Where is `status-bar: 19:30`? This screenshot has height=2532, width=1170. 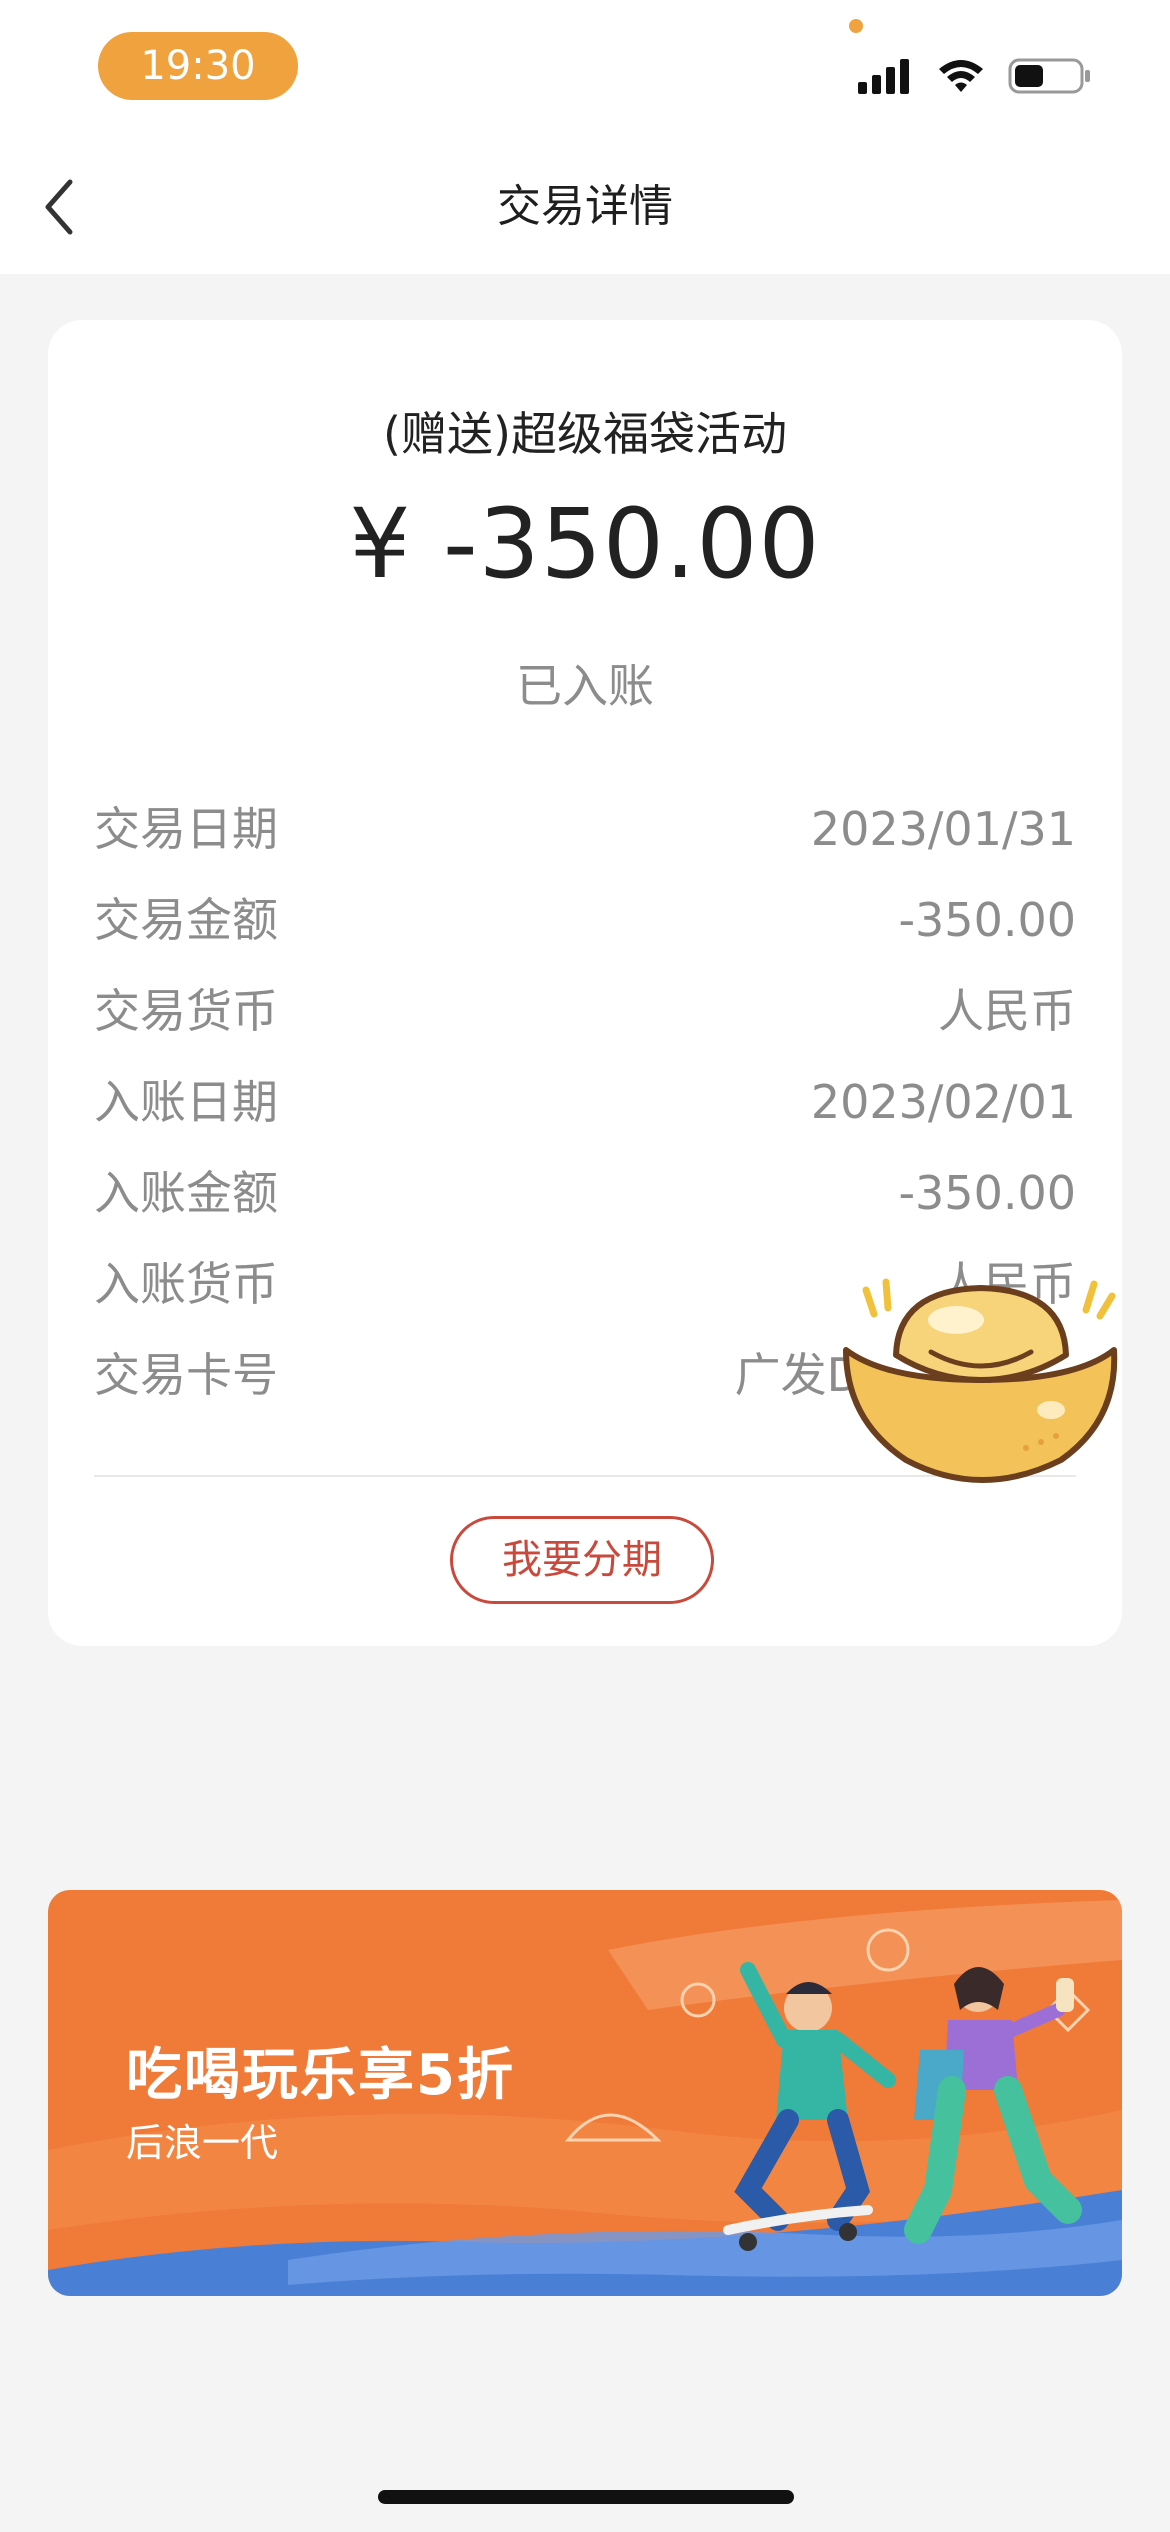 status-bar: 19:30 is located at coordinates (585, 70).